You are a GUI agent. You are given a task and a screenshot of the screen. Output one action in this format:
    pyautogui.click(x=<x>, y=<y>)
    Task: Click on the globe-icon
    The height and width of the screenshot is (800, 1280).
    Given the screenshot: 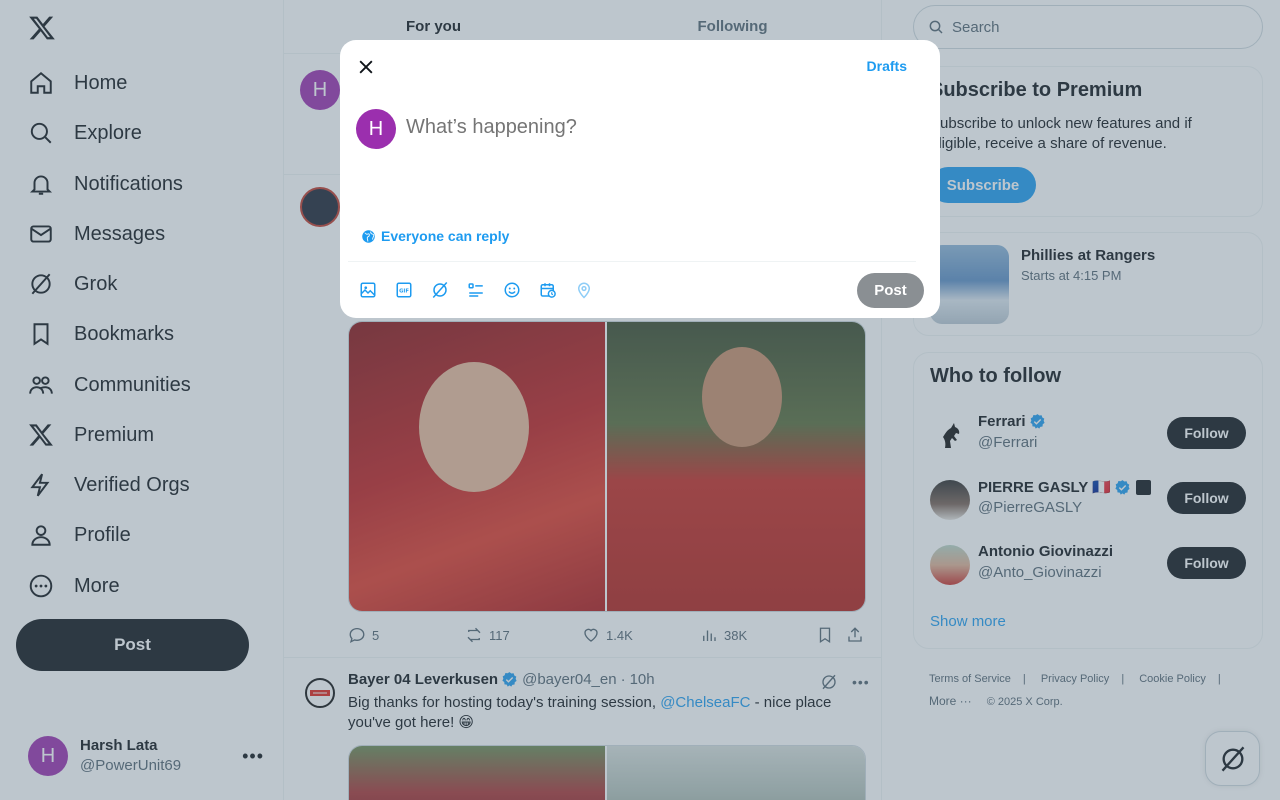 What is the action you would take?
    pyautogui.click(x=368, y=236)
    